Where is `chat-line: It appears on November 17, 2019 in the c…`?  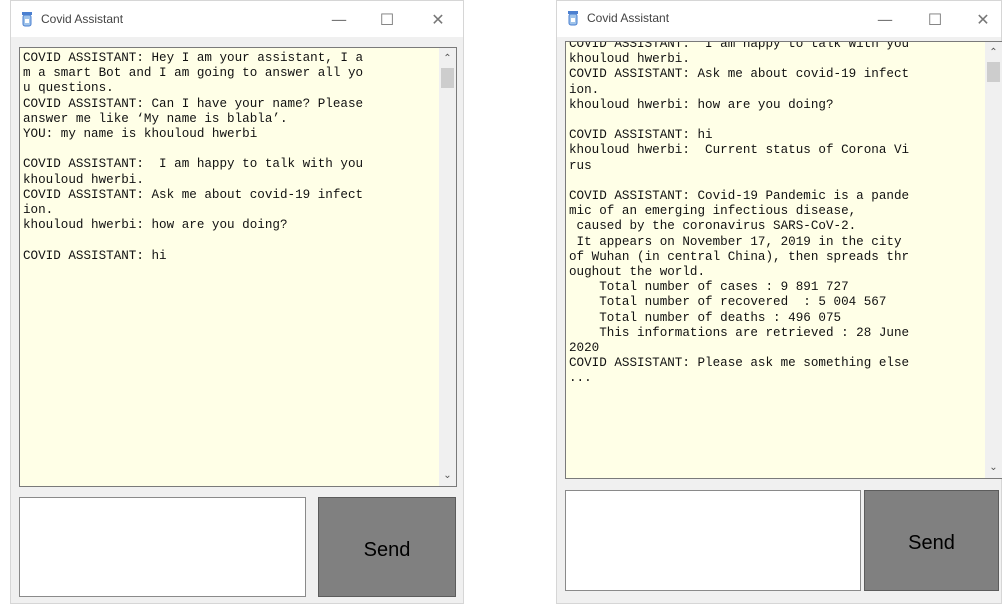
chat-line: It appears on November 17, 2019 in the c… is located at coordinates (735, 241).